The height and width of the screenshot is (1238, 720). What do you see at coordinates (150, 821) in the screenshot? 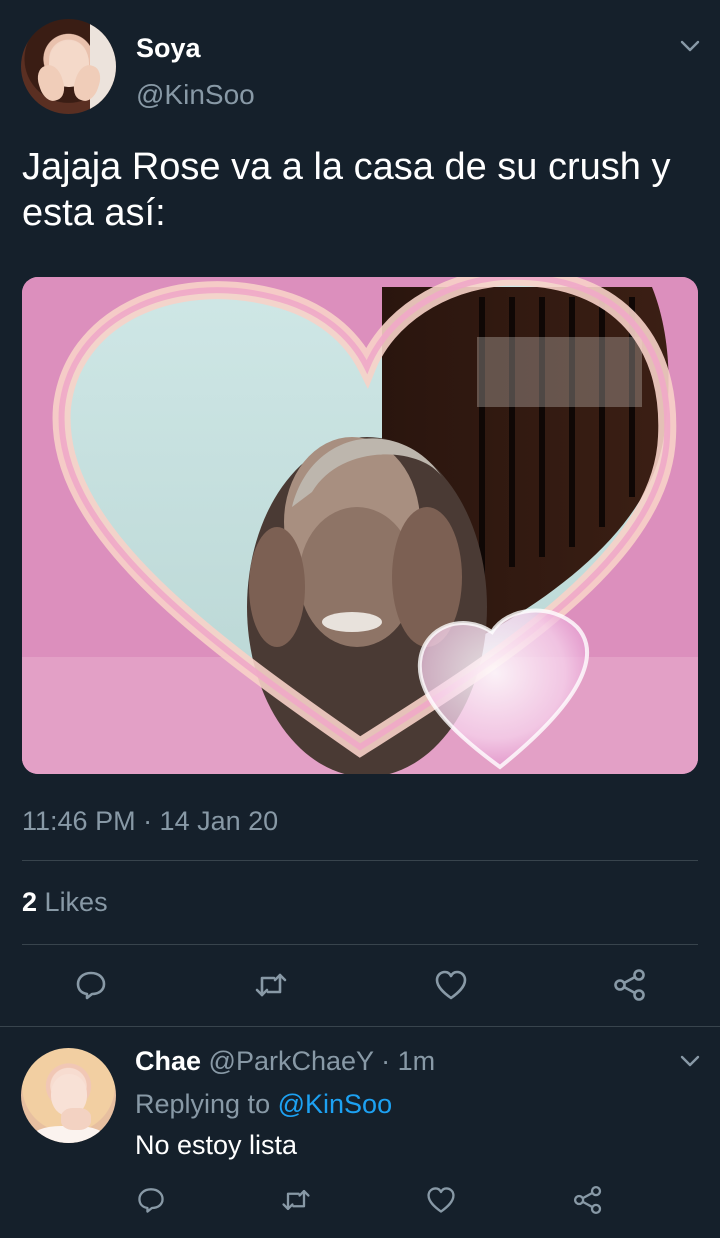
I see `tweet-timestamp: 11:46 PM · 14 Jan 20` at bounding box center [150, 821].